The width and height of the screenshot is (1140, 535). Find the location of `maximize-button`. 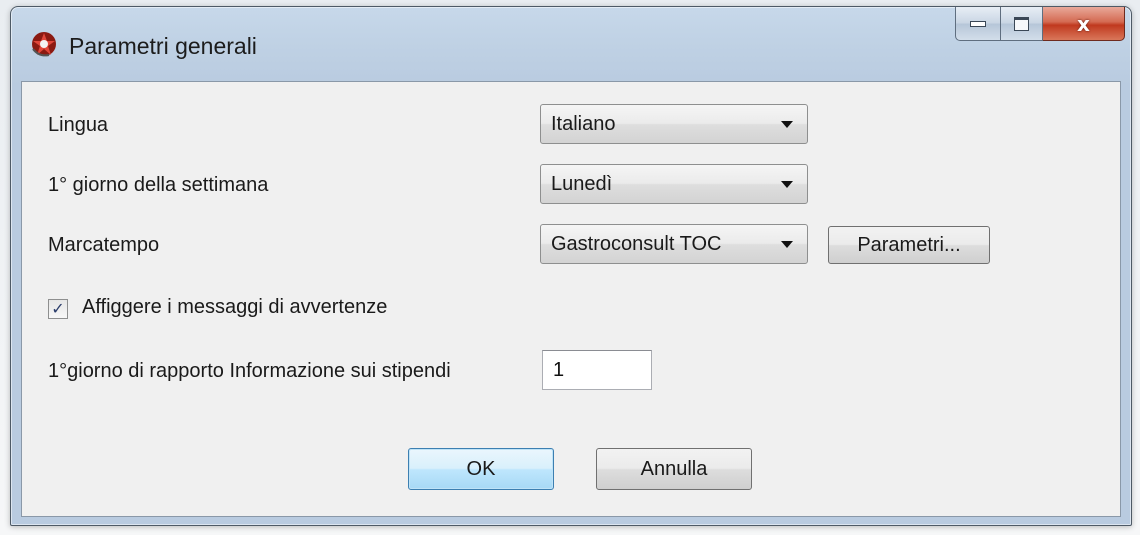

maximize-button is located at coordinates (1022, 24).